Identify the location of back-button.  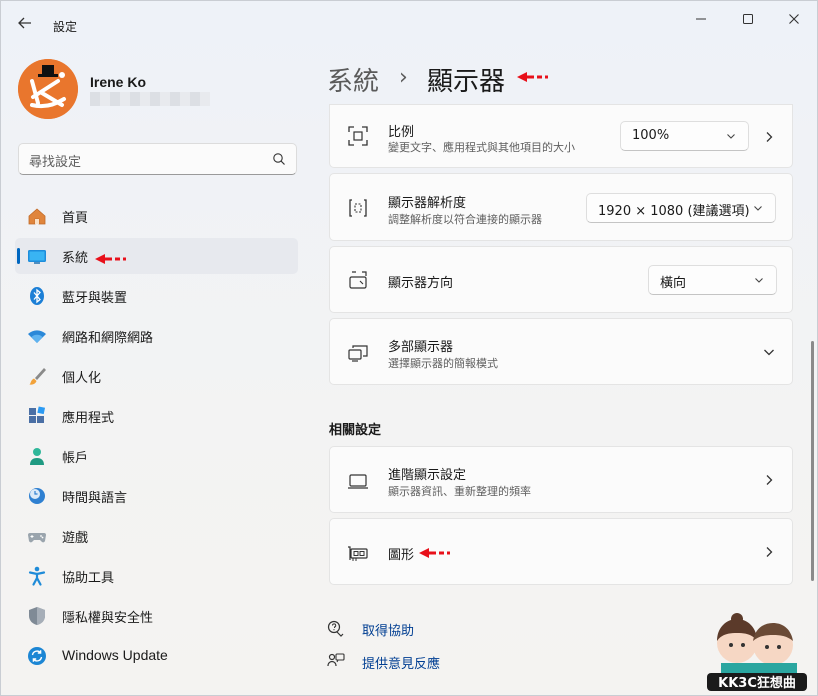
(27, 25).